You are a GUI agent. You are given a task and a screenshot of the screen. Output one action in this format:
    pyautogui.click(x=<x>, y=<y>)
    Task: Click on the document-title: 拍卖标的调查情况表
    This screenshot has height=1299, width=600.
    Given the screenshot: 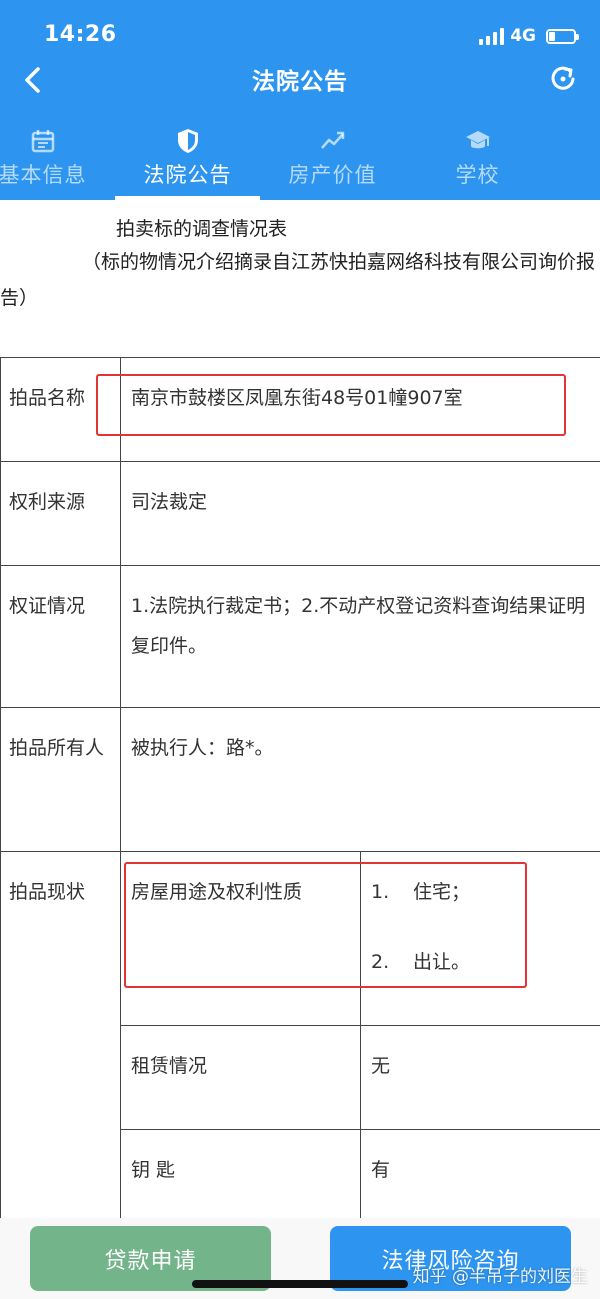 What is the action you would take?
    pyautogui.click(x=202, y=229)
    